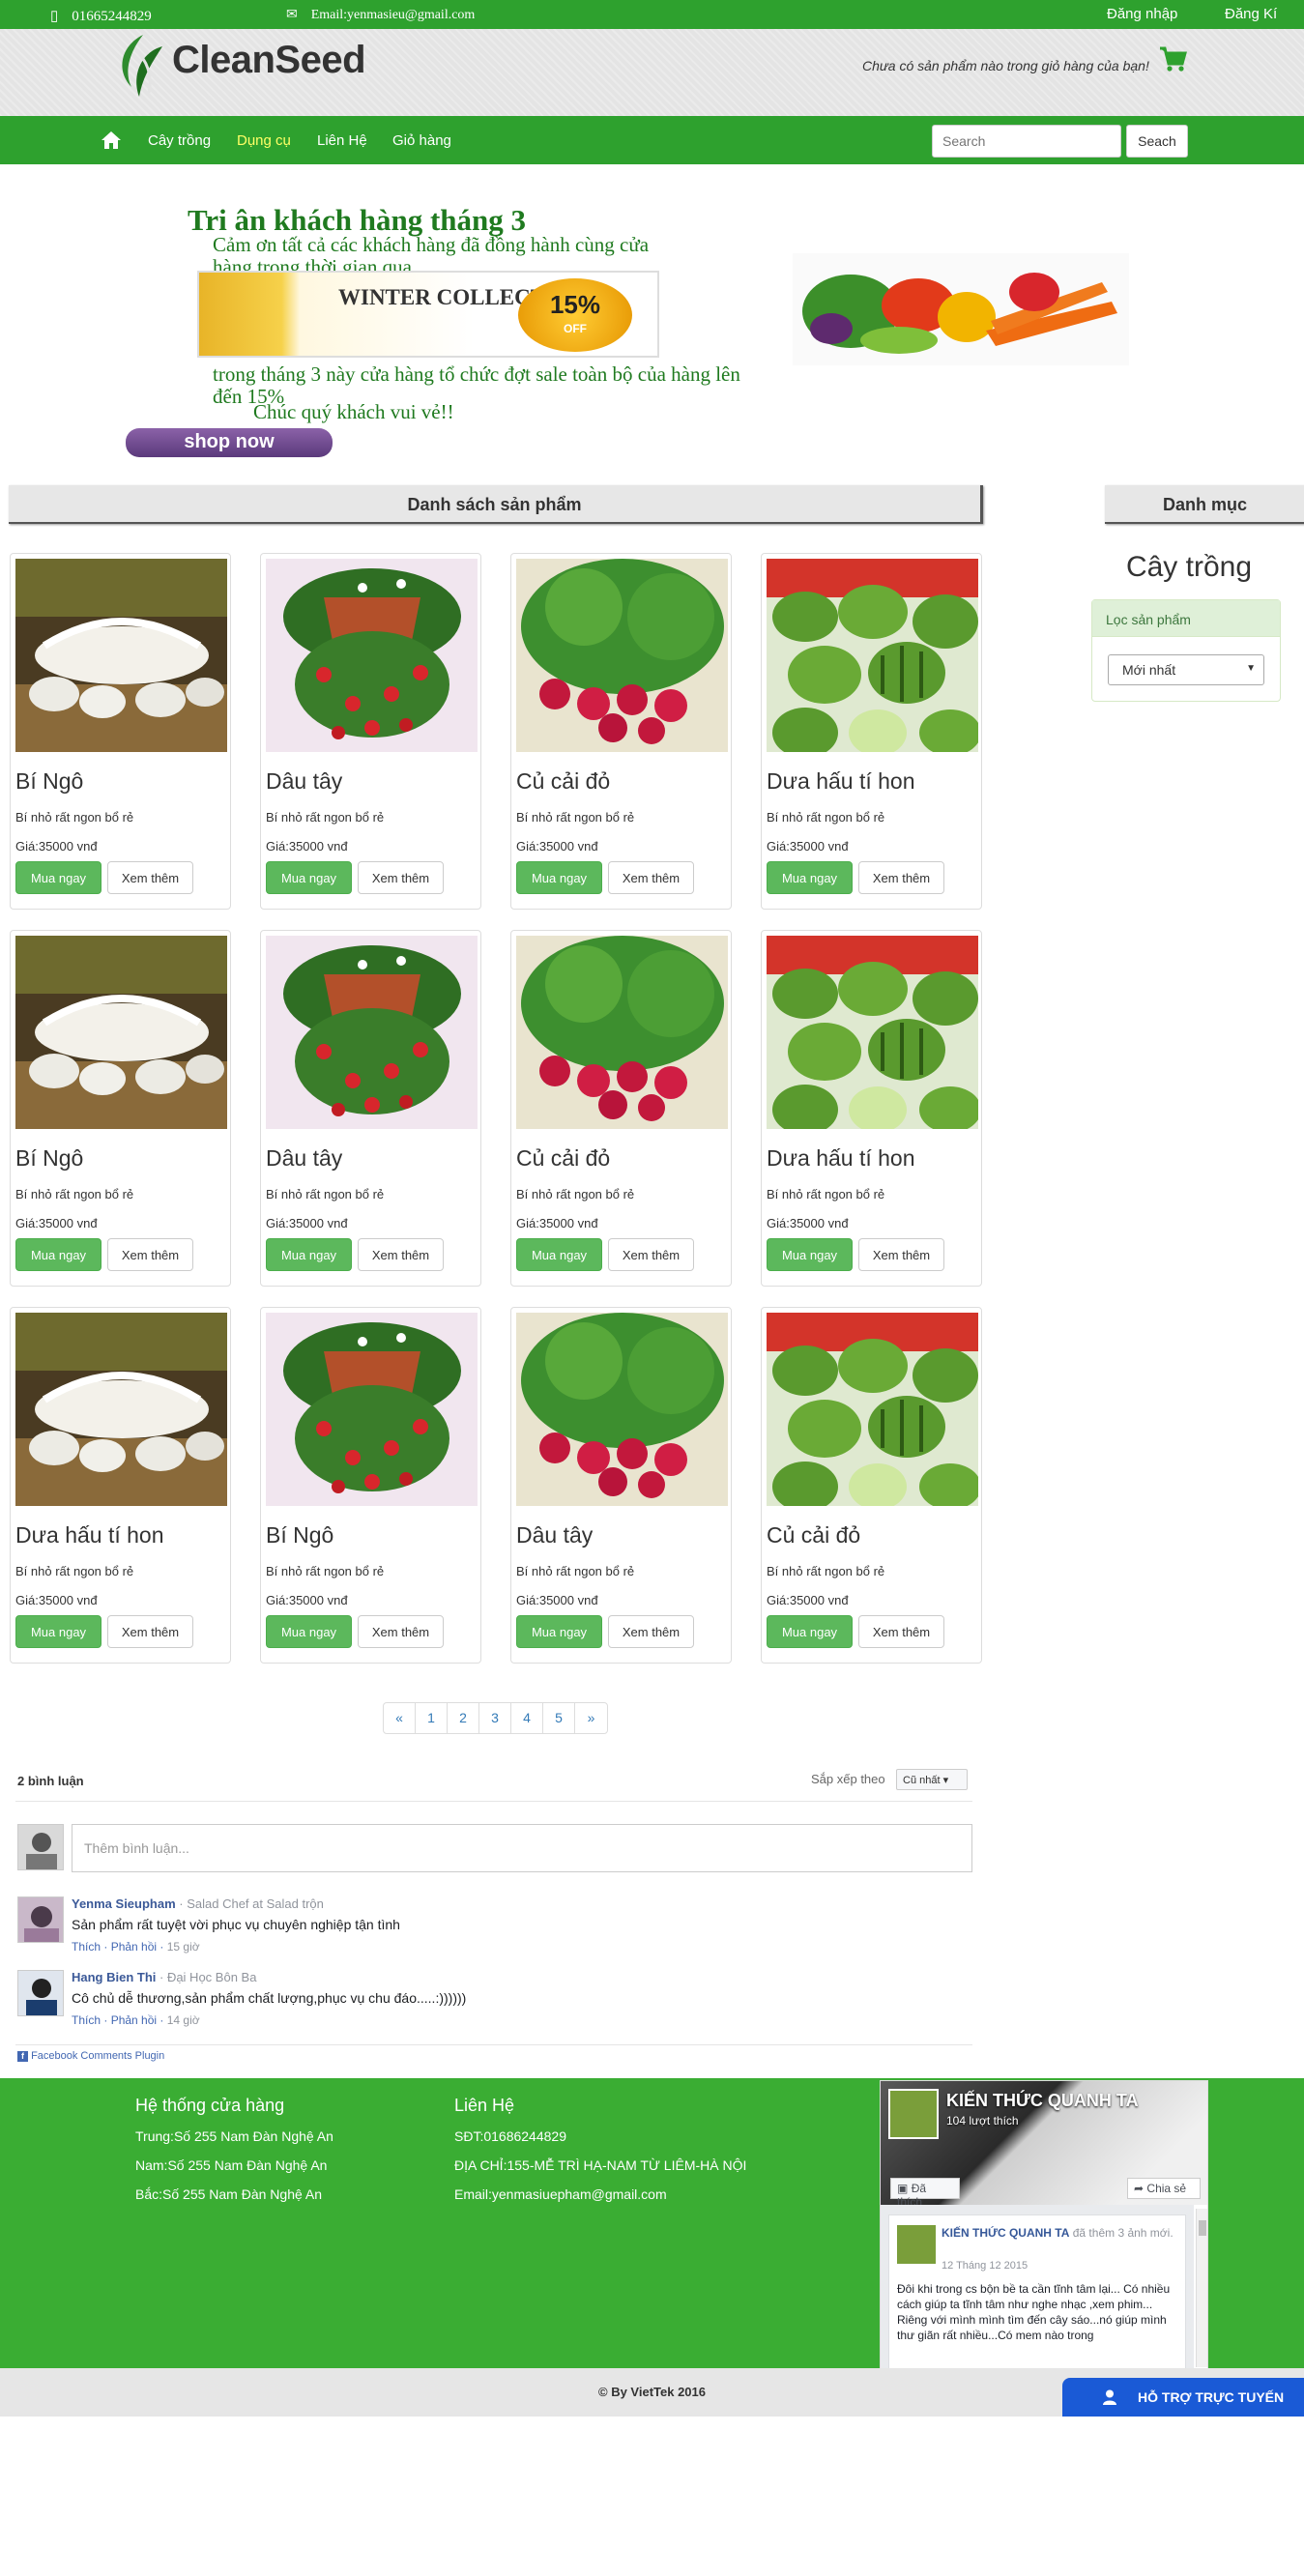 The image size is (1304, 2576). Describe the element at coordinates (184, 1947) in the screenshot. I see `comment-time: 15 giờ` at that location.